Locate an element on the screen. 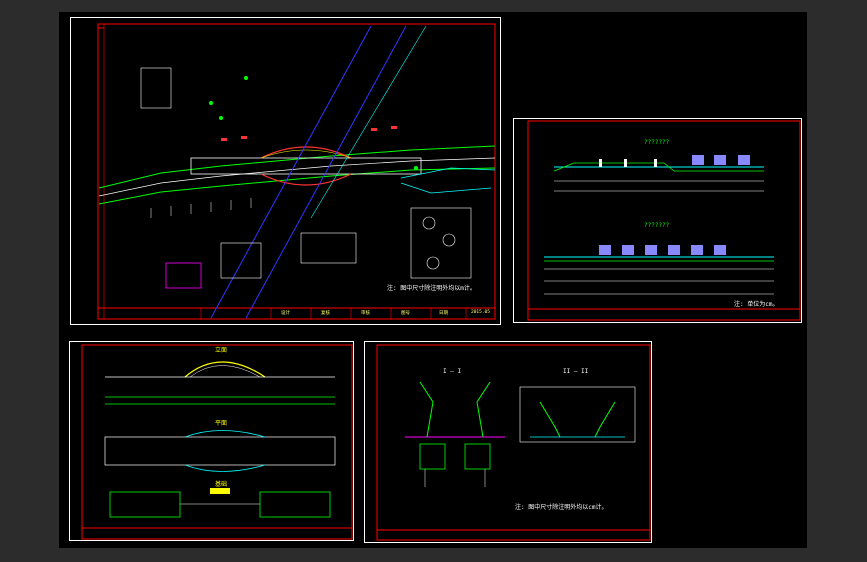  detail-label-left: I — I is located at coordinates (452, 371).